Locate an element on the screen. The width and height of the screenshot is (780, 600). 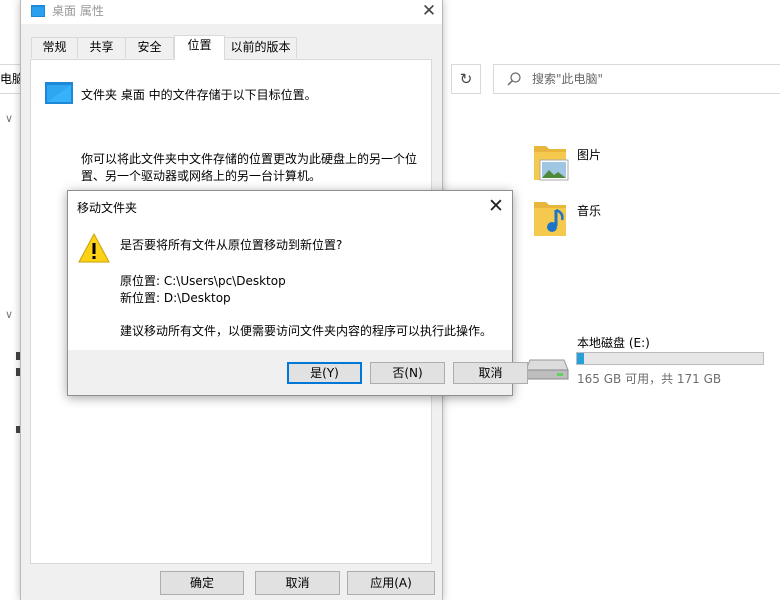
button-label: 是(Y) is located at coordinates (324, 373).